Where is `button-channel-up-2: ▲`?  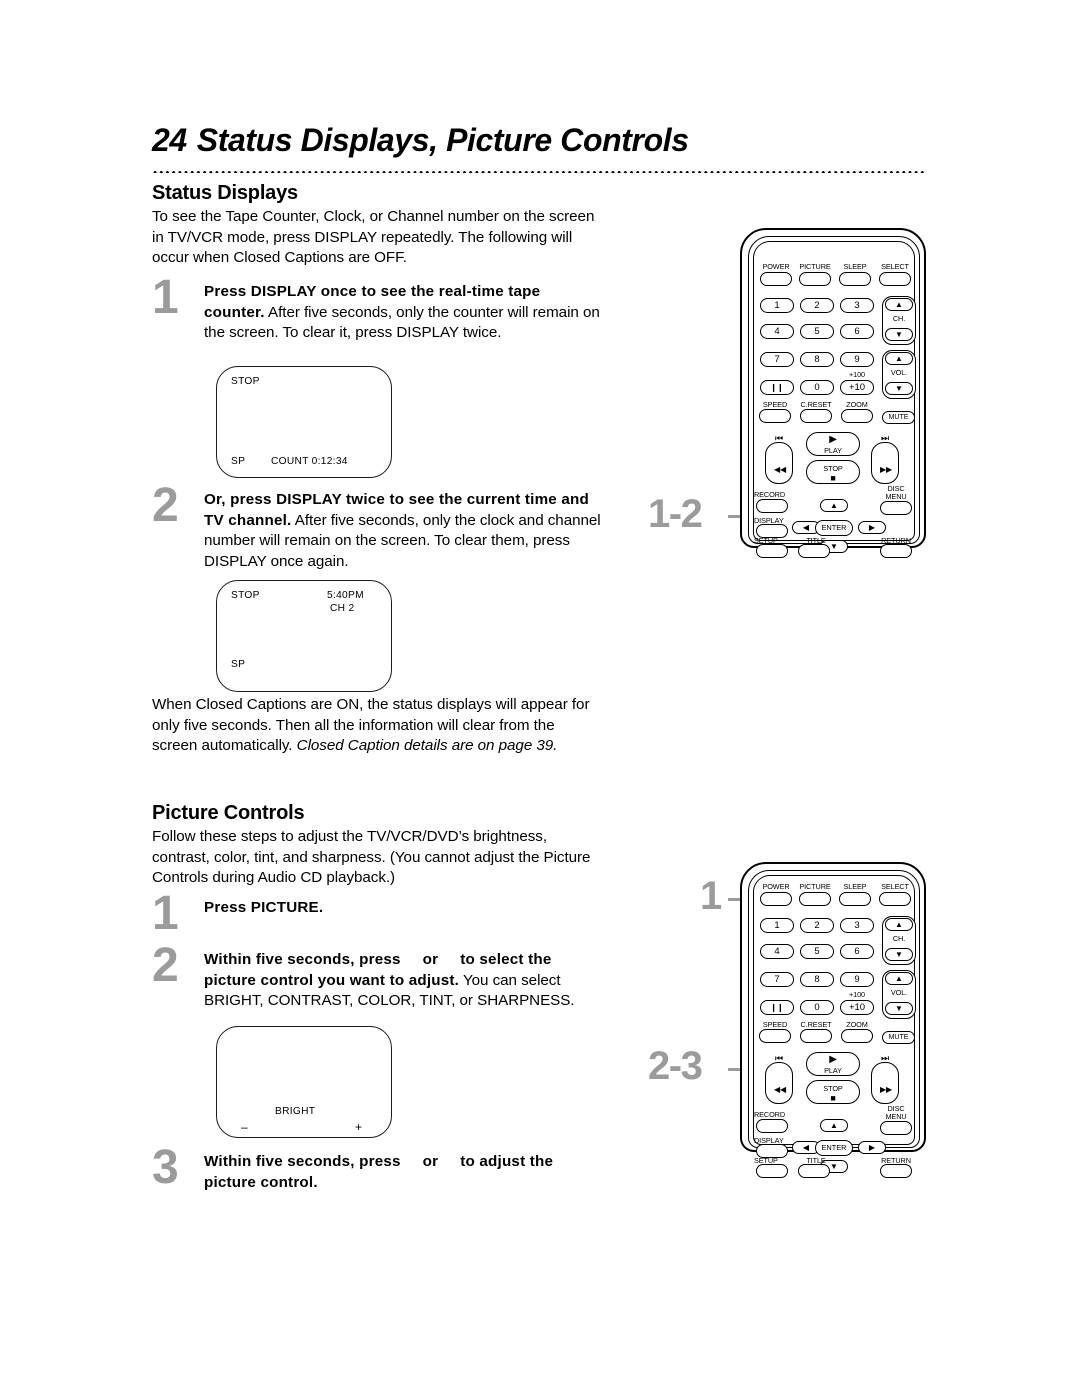 button-channel-up-2: ▲ is located at coordinates (899, 924).